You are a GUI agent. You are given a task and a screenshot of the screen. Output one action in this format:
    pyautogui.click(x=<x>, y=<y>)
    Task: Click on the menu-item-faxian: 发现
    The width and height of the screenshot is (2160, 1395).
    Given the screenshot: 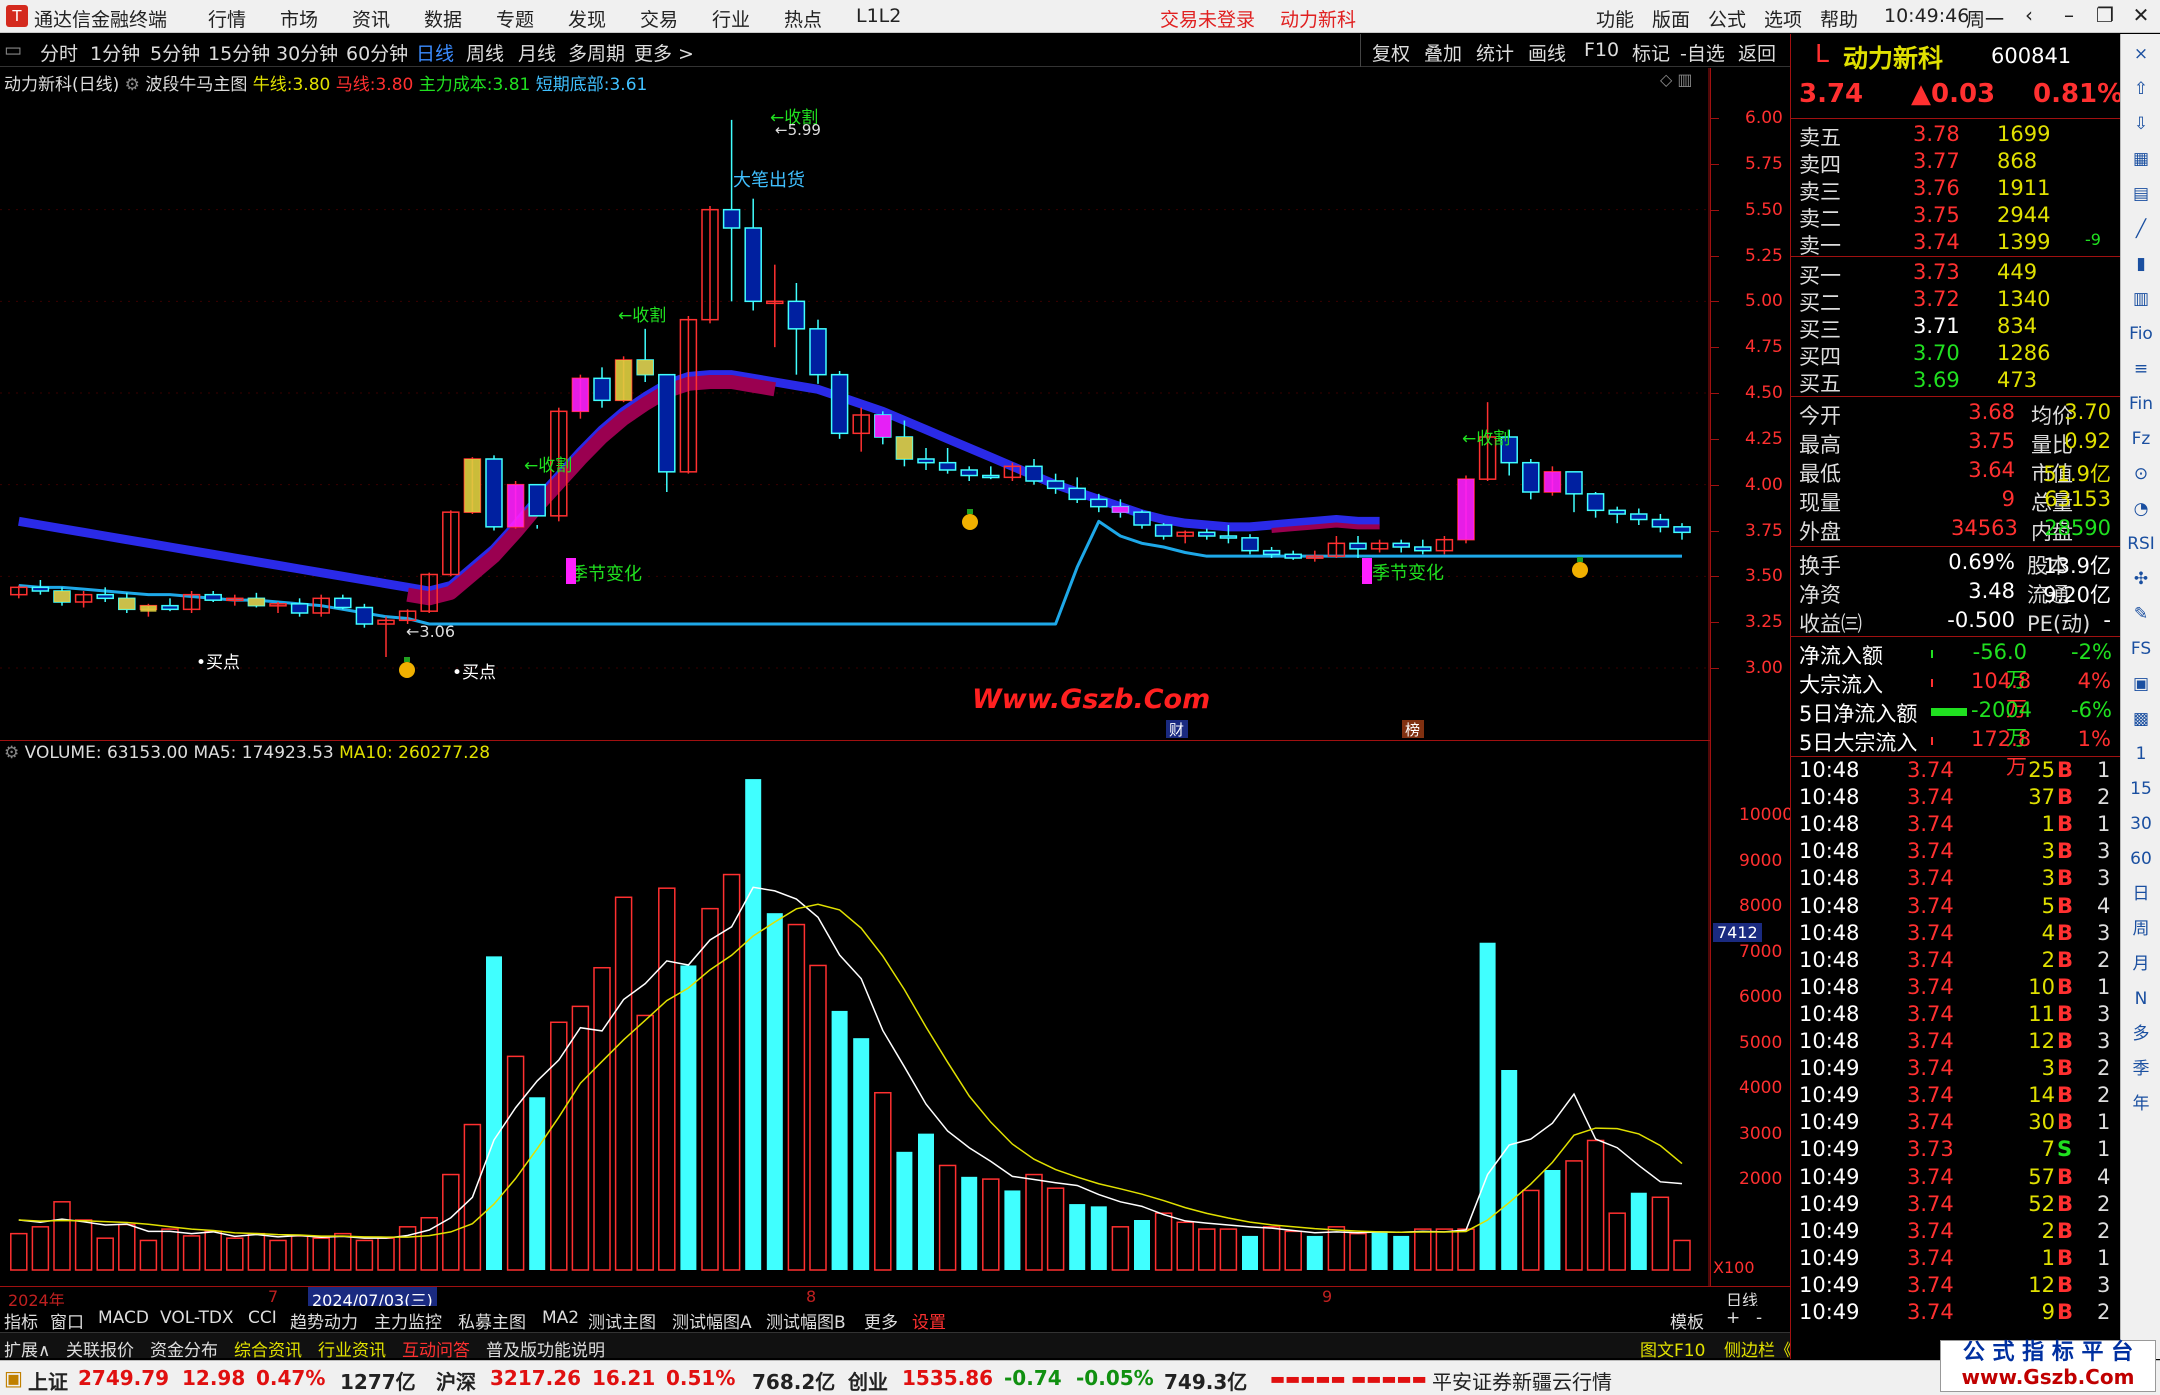 What is the action you would take?
    pyautogui.click(x=587, y=18)
    